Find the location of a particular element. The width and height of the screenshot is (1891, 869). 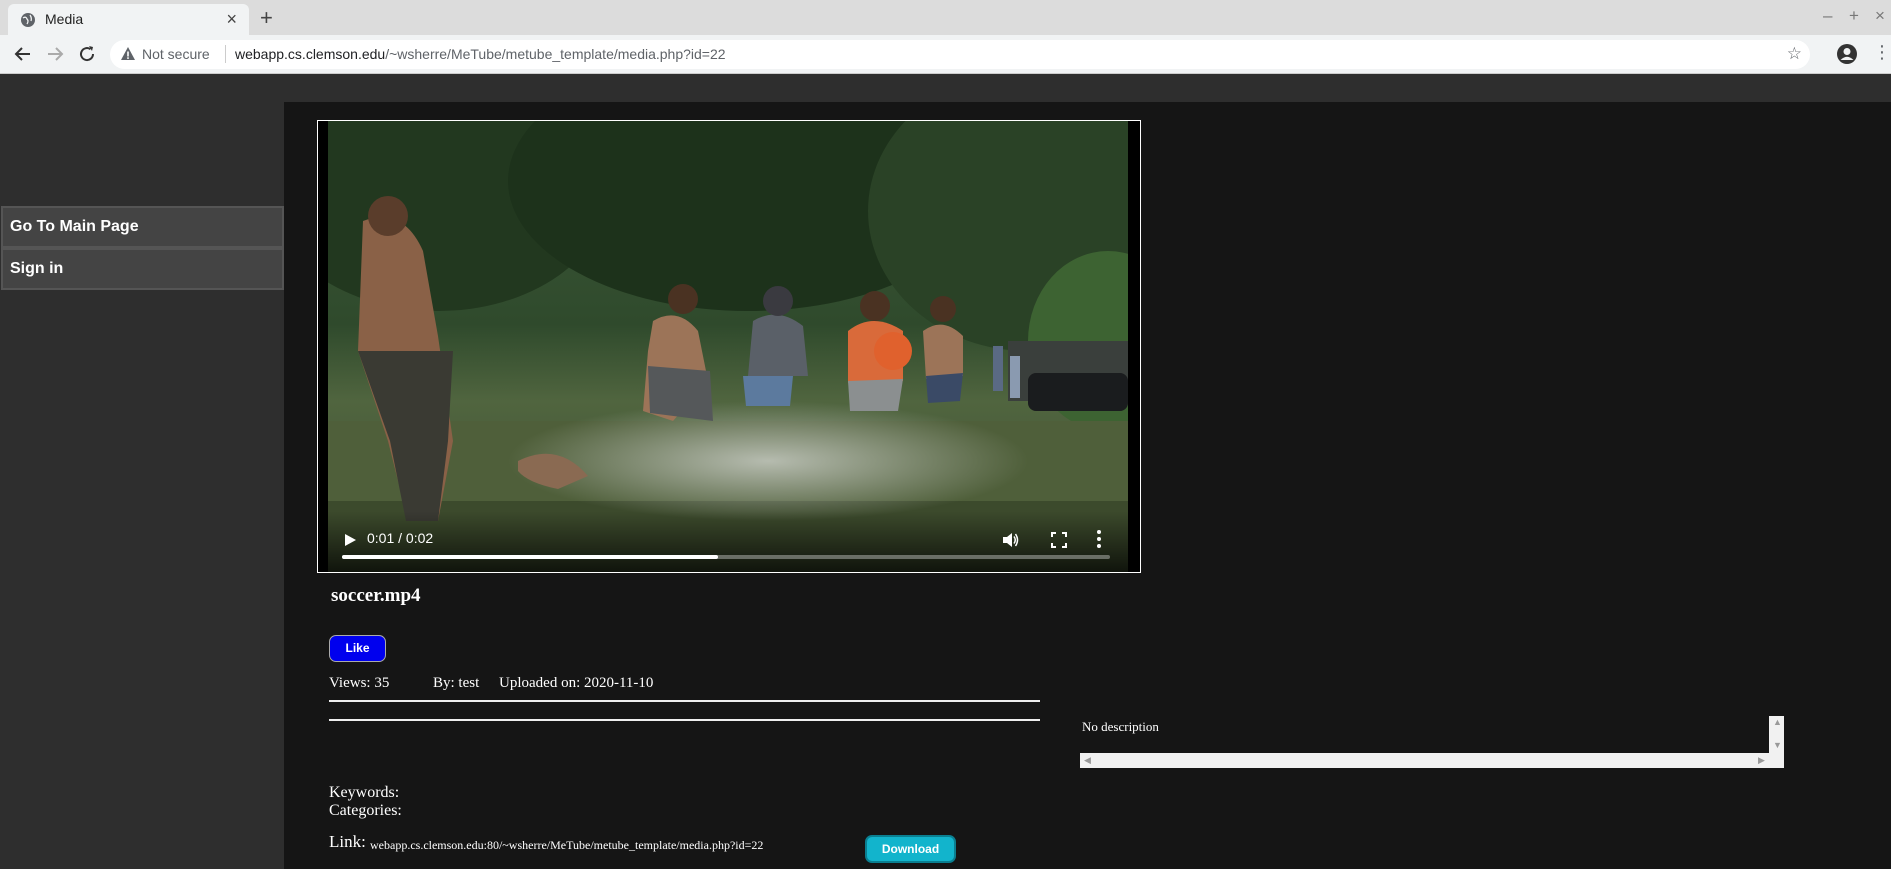

omnibox-divider is located at coordinates (225, 54).